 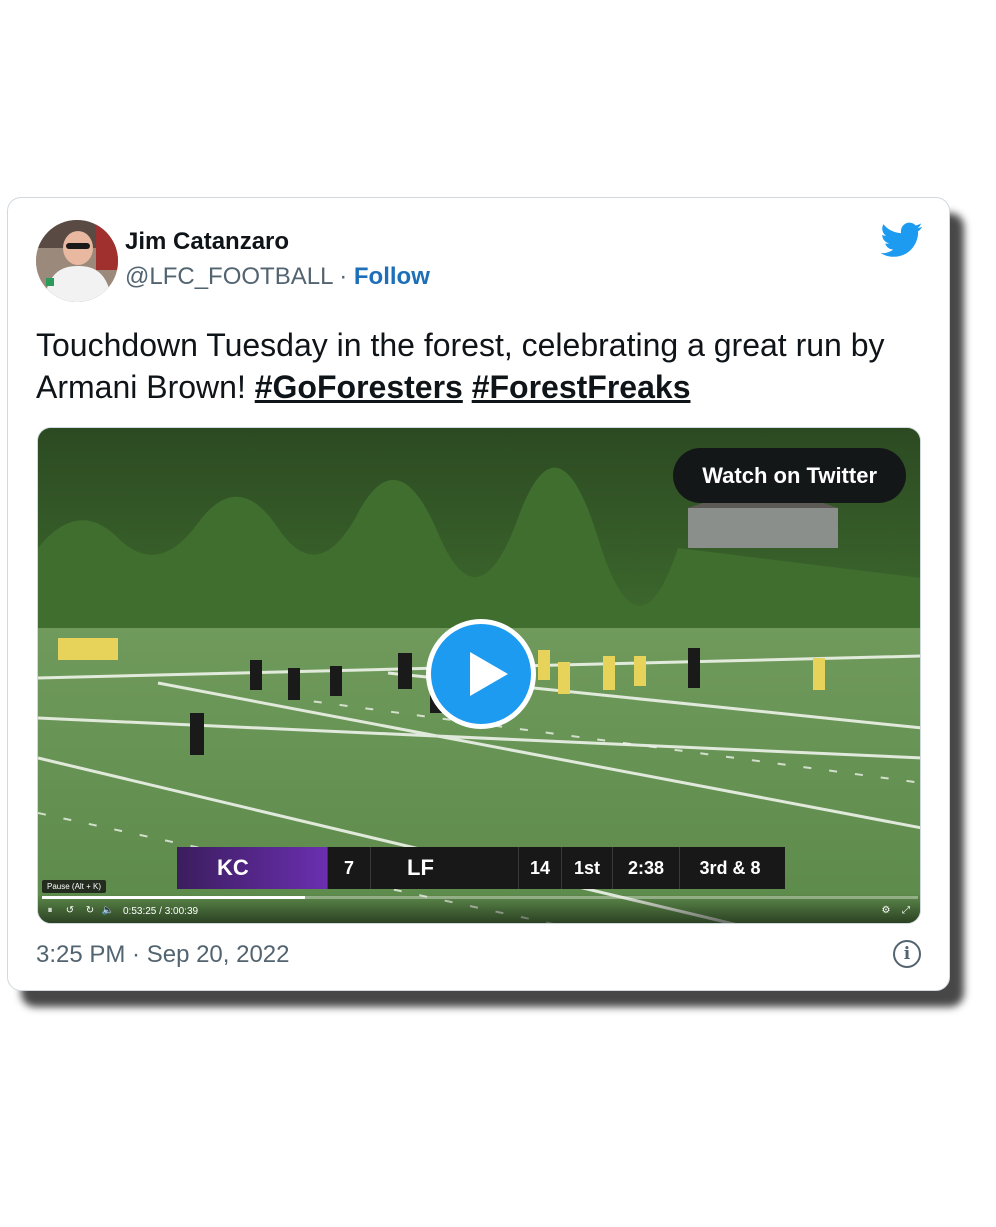 What do you see at coordinates (77, 261) in the screenshot?
I see `avatar` at bounding box center [77, 261].